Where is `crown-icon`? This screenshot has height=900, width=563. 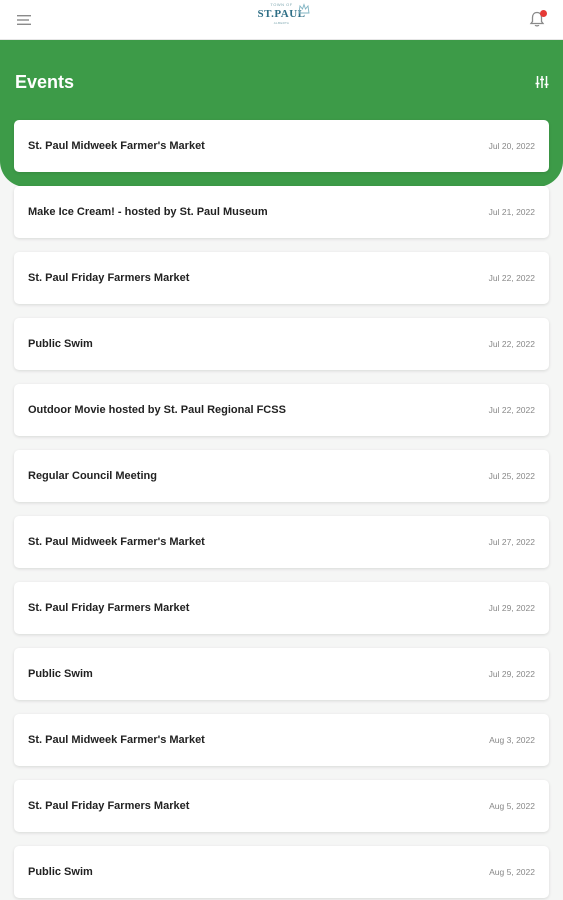 crown-icon is located at coordinates (303, 8).